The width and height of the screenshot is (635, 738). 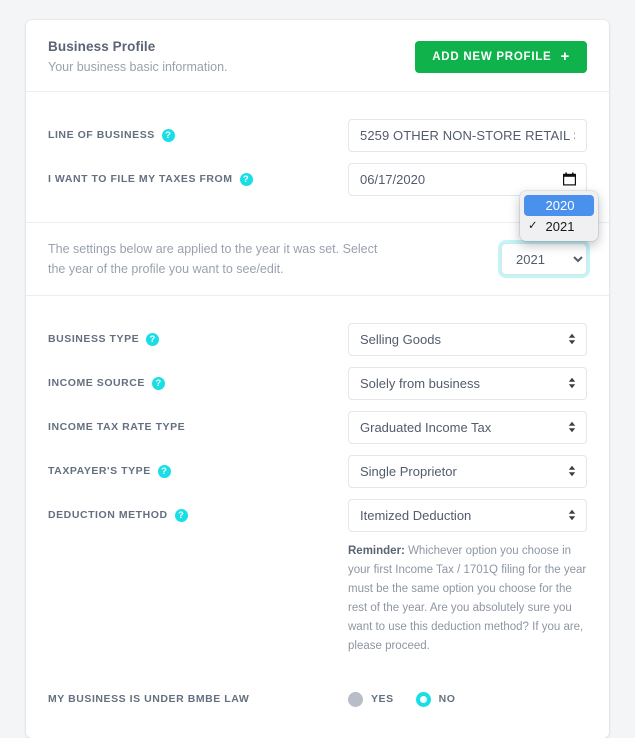 I want to click on income-tax-rate-type-label-text: INCOME TAX RATE TYPE, so click(x=117, y=427).